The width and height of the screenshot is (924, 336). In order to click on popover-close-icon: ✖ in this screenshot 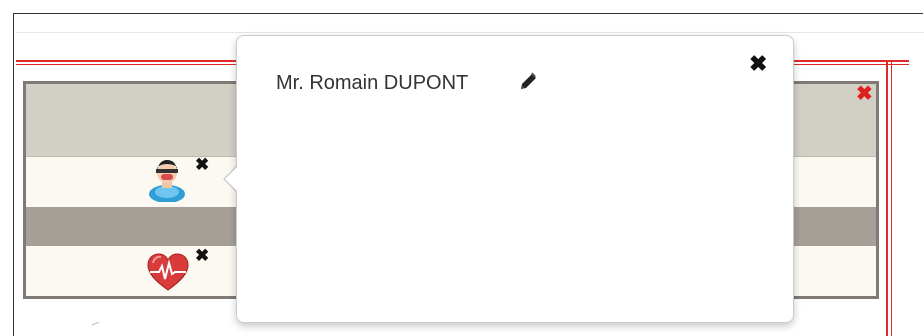, I will do `click(758, 64)`.